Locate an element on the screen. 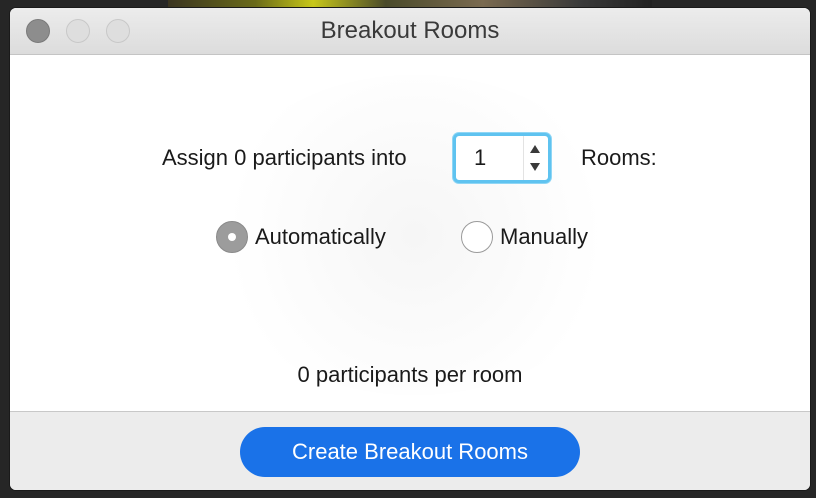 The height and width of the screenshot is (498, 816). title-bar: Breakout Rooms is located at coordinates (410, 31).